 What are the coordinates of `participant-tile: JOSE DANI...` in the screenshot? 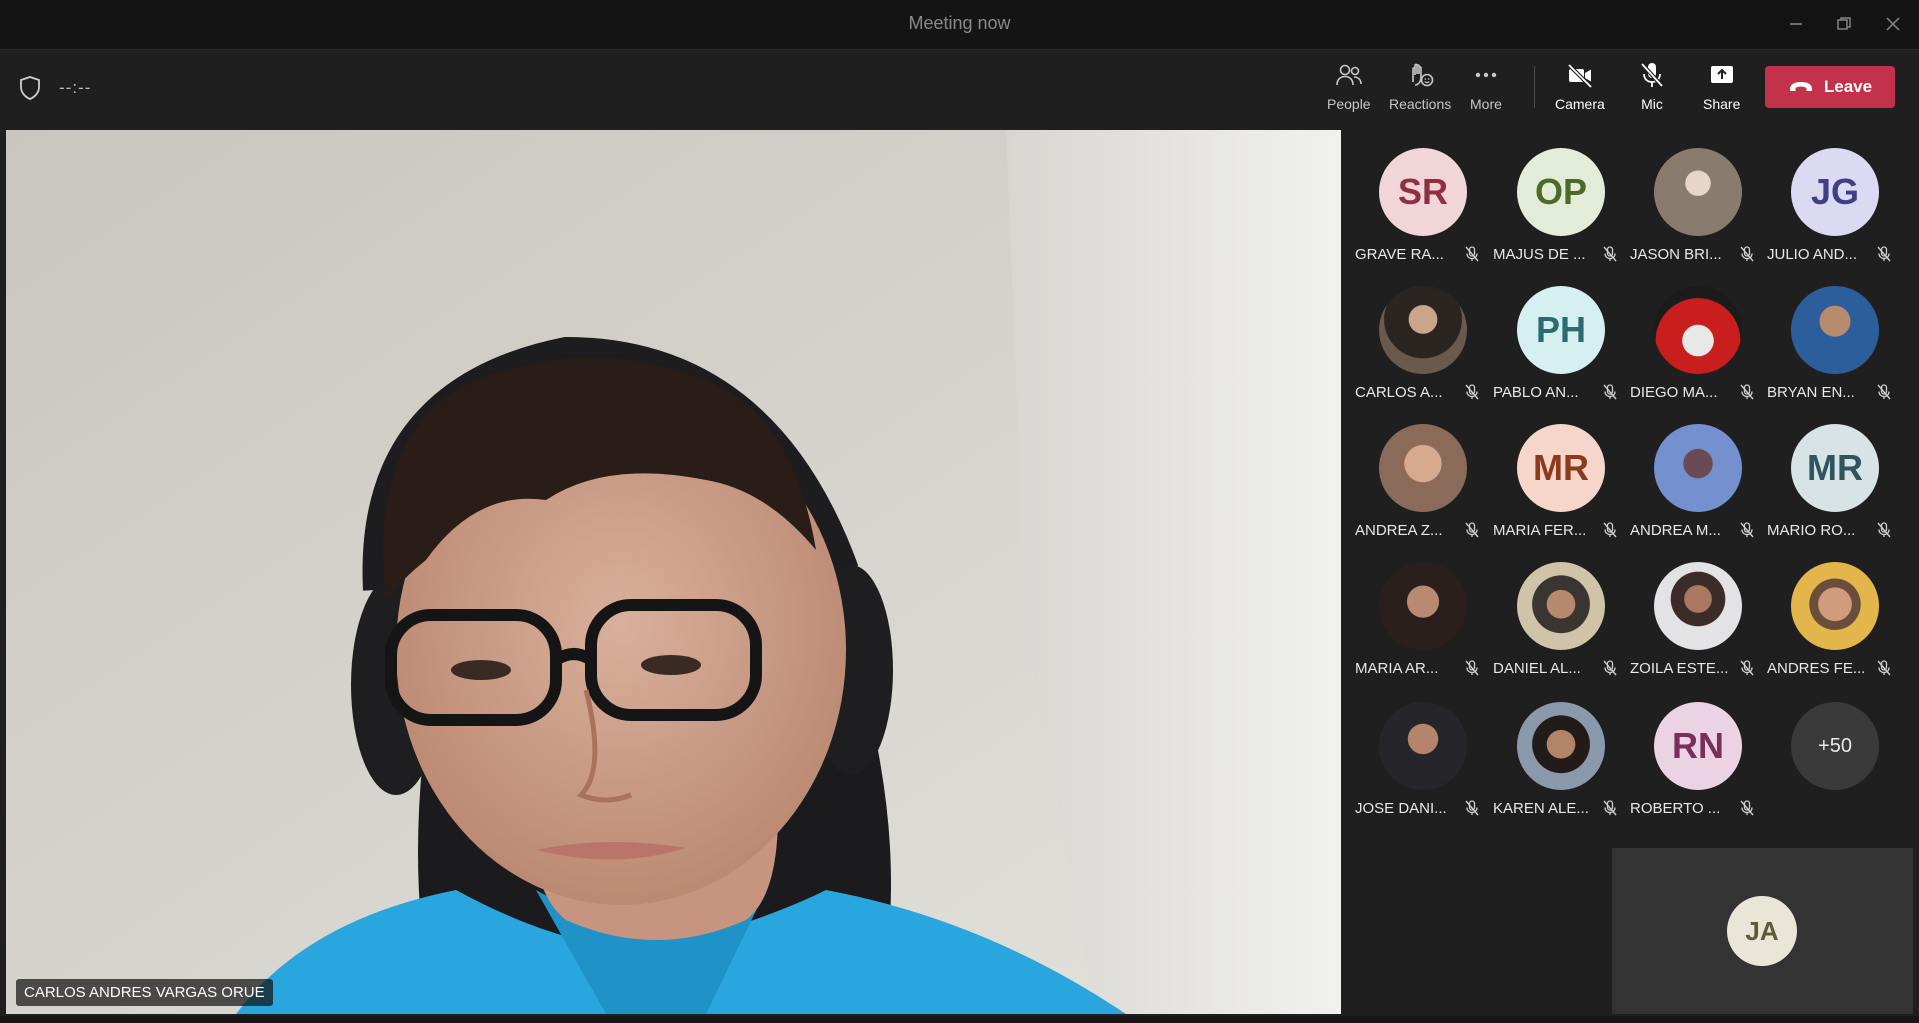 It's located at (1425, 763).